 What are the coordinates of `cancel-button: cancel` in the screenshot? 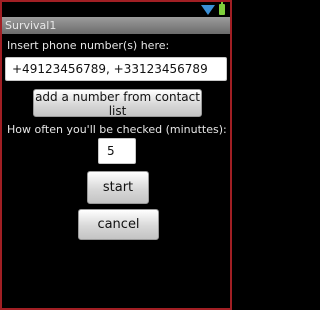 It's located at (118, 224).